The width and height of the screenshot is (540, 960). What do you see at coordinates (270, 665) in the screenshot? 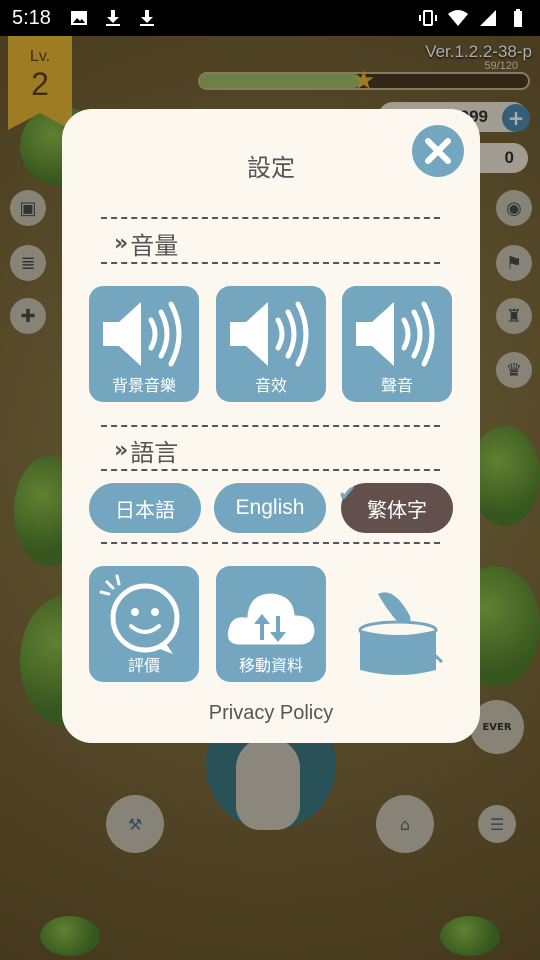
I see `data-transfer-label: 移動資料` at bounding box center [270, 665].